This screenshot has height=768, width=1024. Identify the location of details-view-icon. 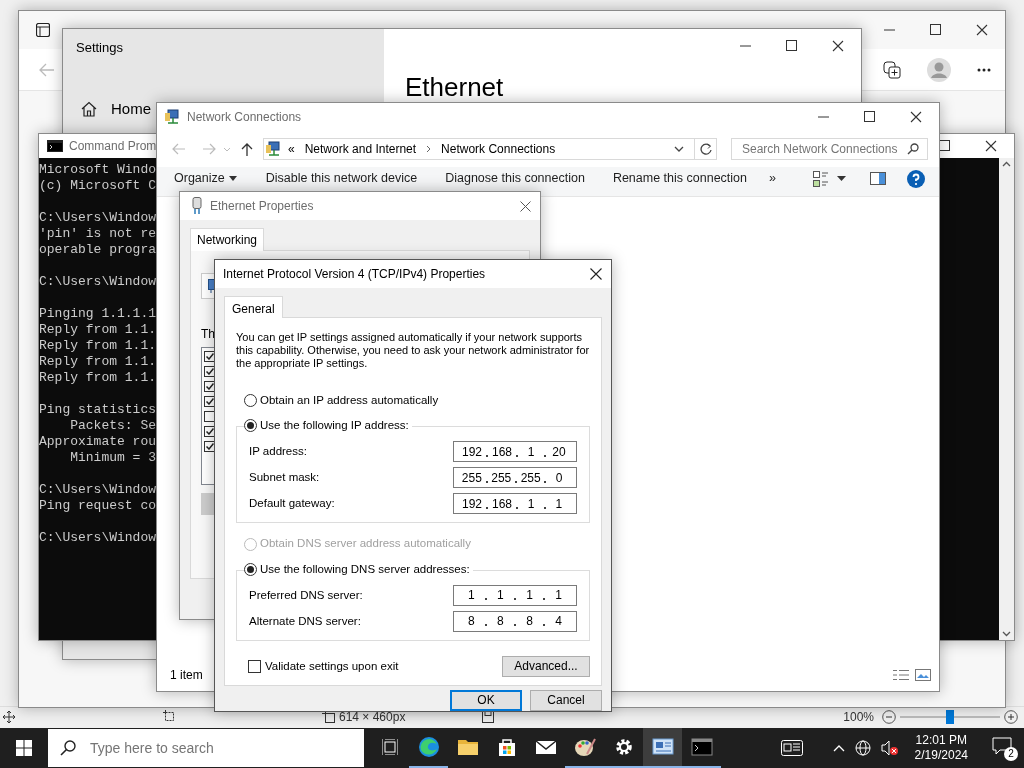
(901, 675).